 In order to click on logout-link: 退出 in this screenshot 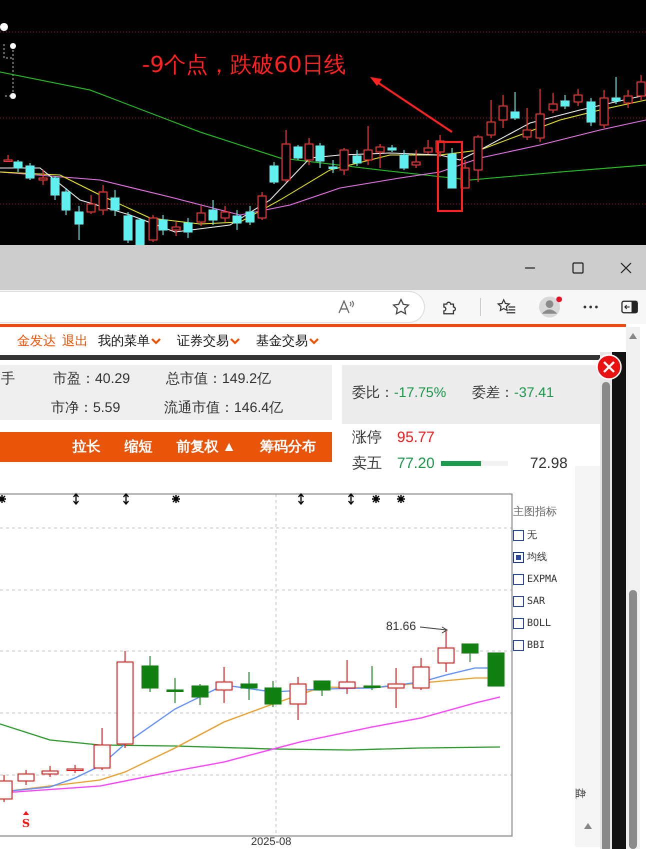, I will do `click(75, 341)`.